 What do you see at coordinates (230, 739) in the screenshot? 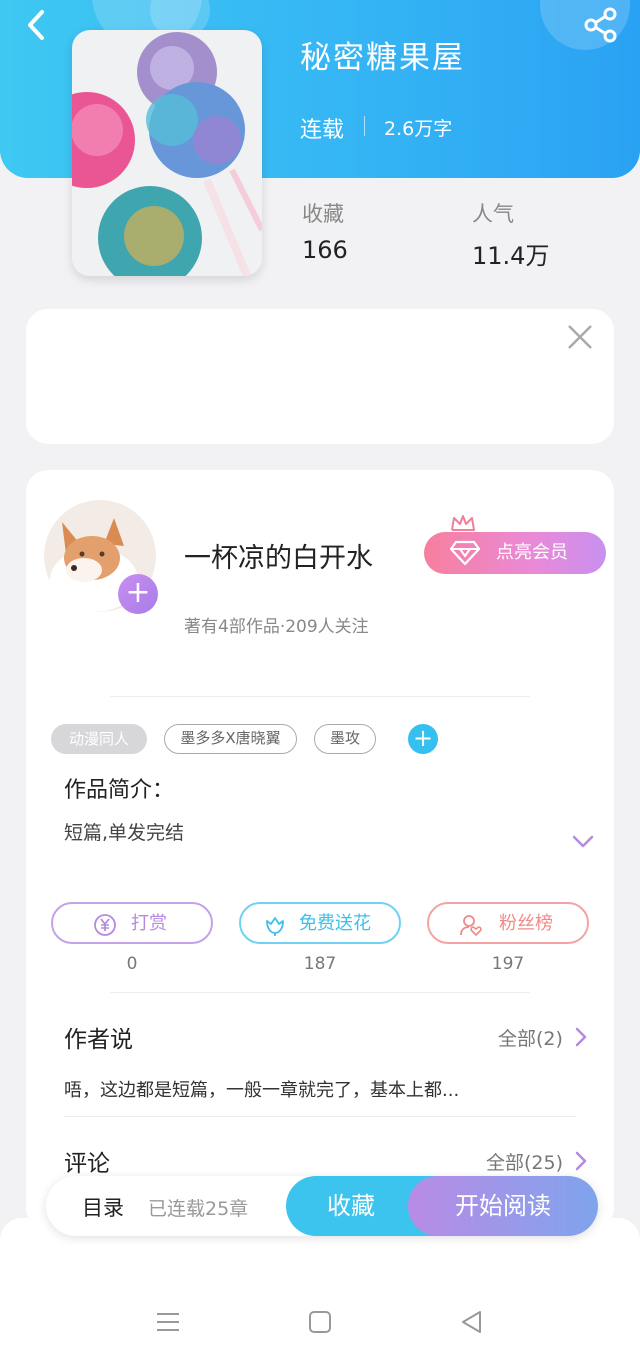
I see `tag-pairing: 墨多多X唐晓翼` at bounding box center [230, 739].